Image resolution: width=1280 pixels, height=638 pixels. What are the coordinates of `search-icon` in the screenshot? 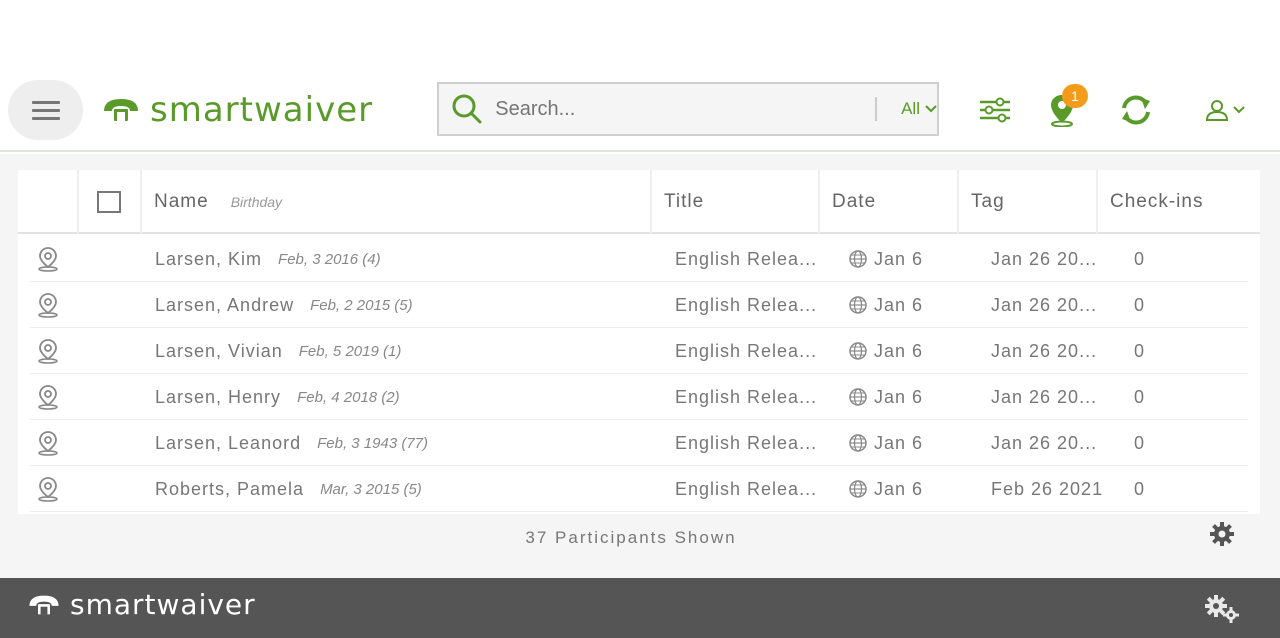 It's located at (467, 109).